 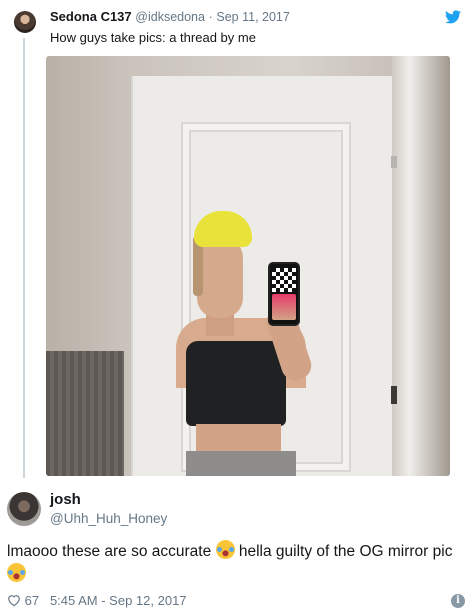 I want to click on tweet-meta: 67 5:45 AM - Sep 12, 2017, so click(x=97, y=600).